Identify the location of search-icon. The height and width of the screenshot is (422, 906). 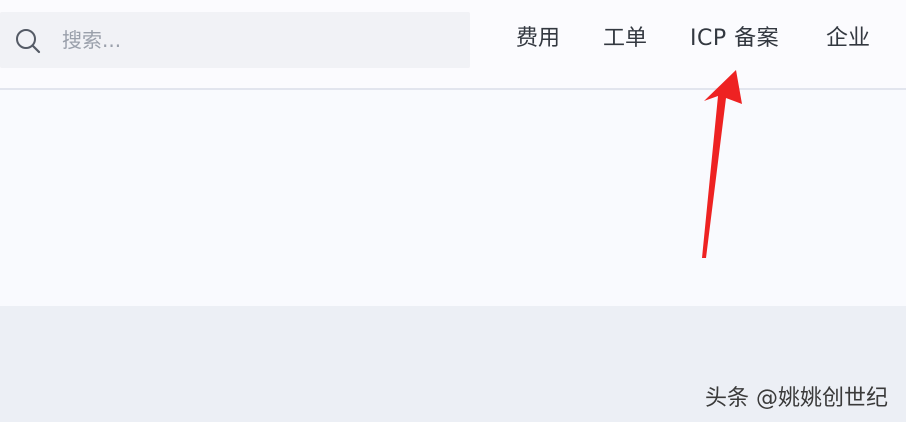
(28, 41).